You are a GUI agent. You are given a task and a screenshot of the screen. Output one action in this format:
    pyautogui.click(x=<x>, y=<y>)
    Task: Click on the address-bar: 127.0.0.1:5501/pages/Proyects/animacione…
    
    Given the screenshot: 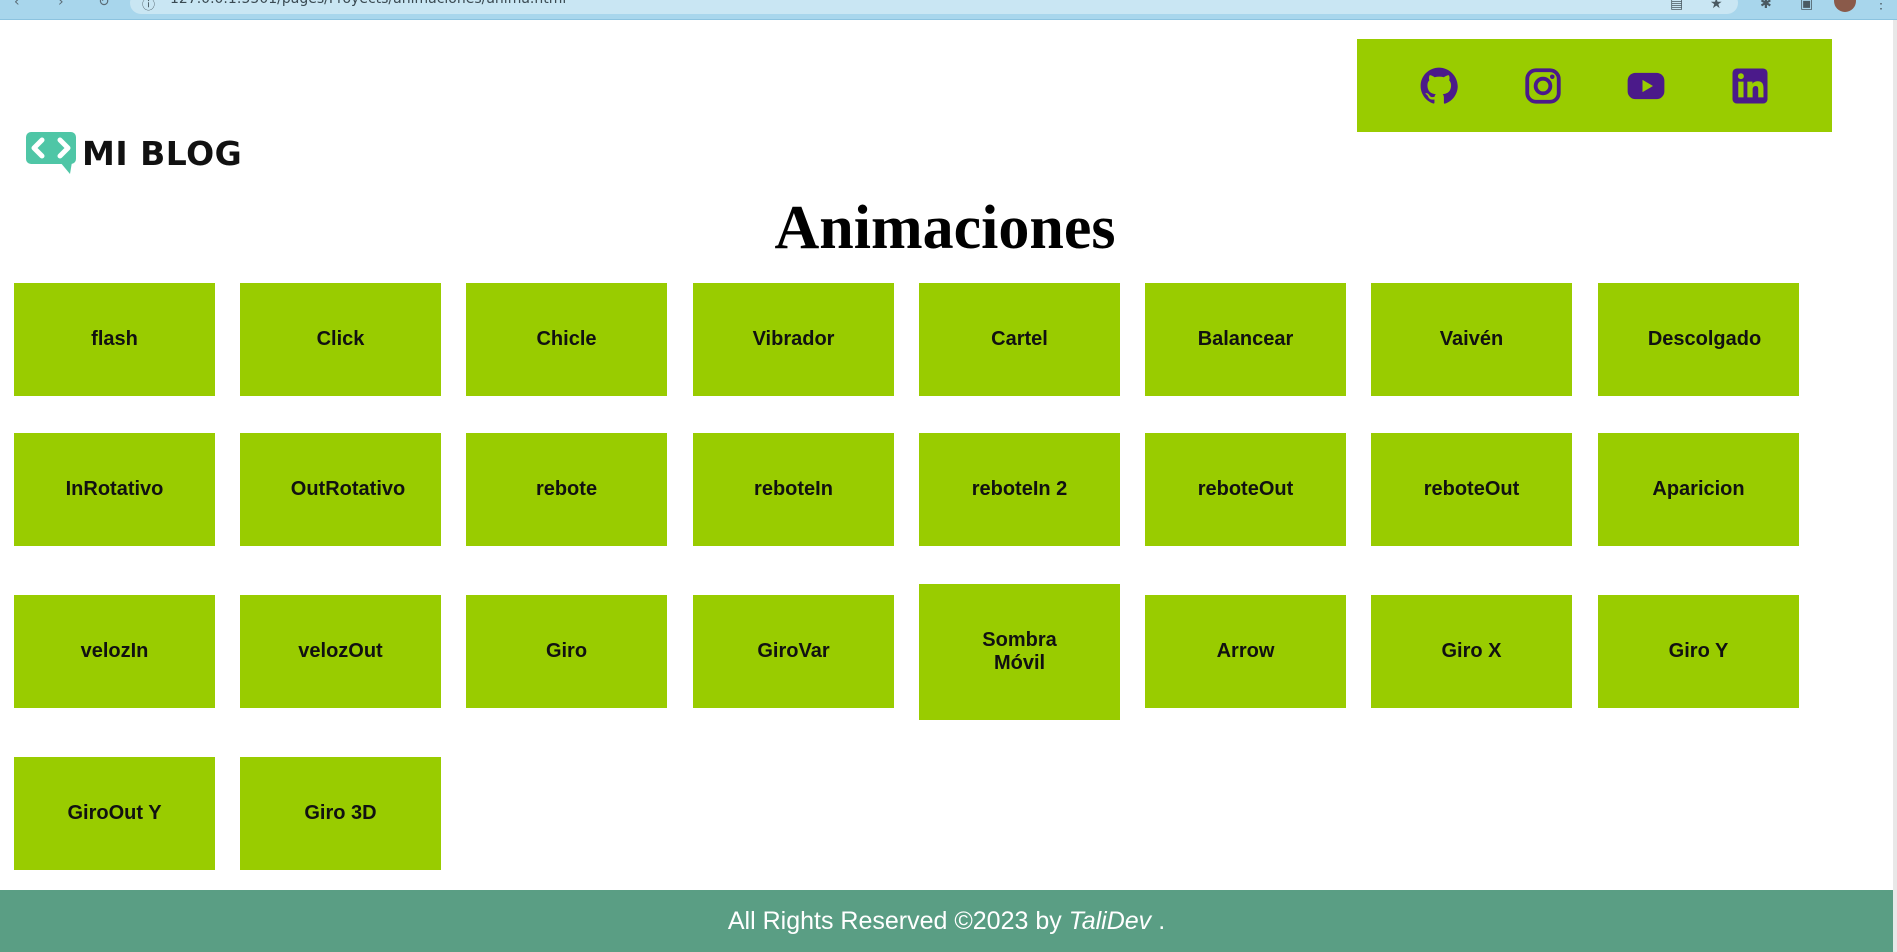 What is the action you would take?
    pyautogui.click(x=934, y=7)
    